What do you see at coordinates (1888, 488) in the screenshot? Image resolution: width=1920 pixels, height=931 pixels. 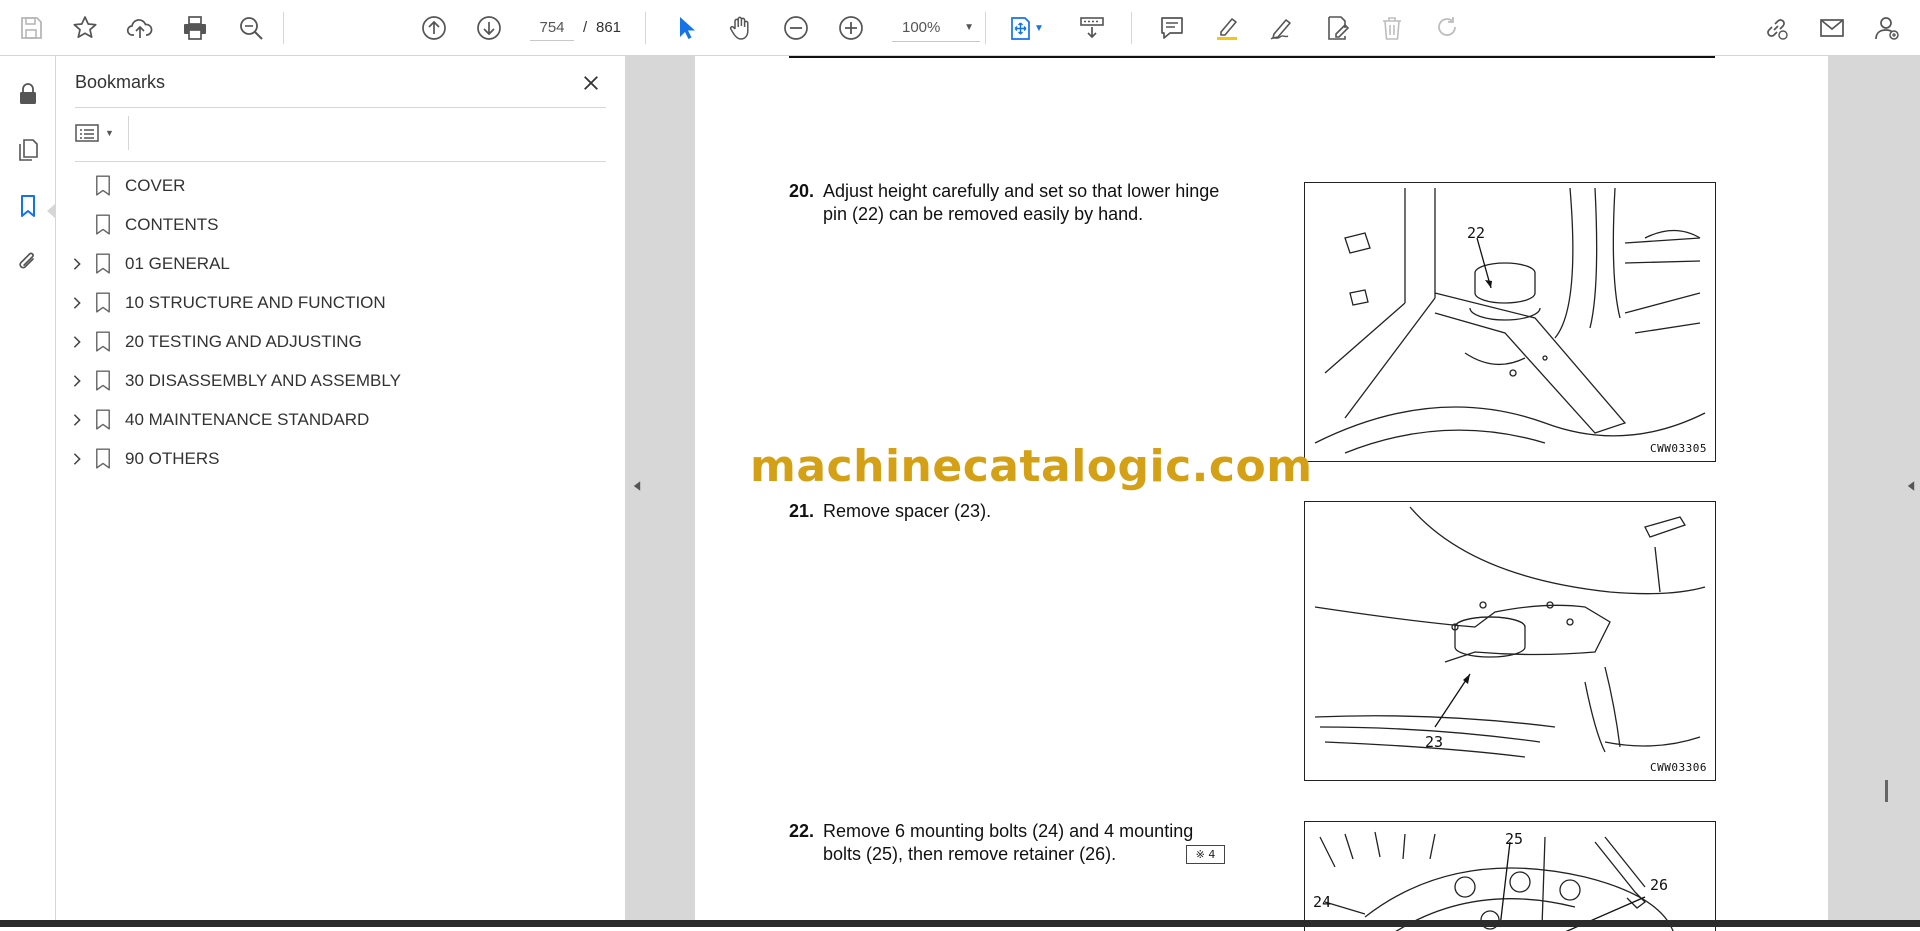 I see `vertical-scrollbar` at bounding box center [1888, 488].